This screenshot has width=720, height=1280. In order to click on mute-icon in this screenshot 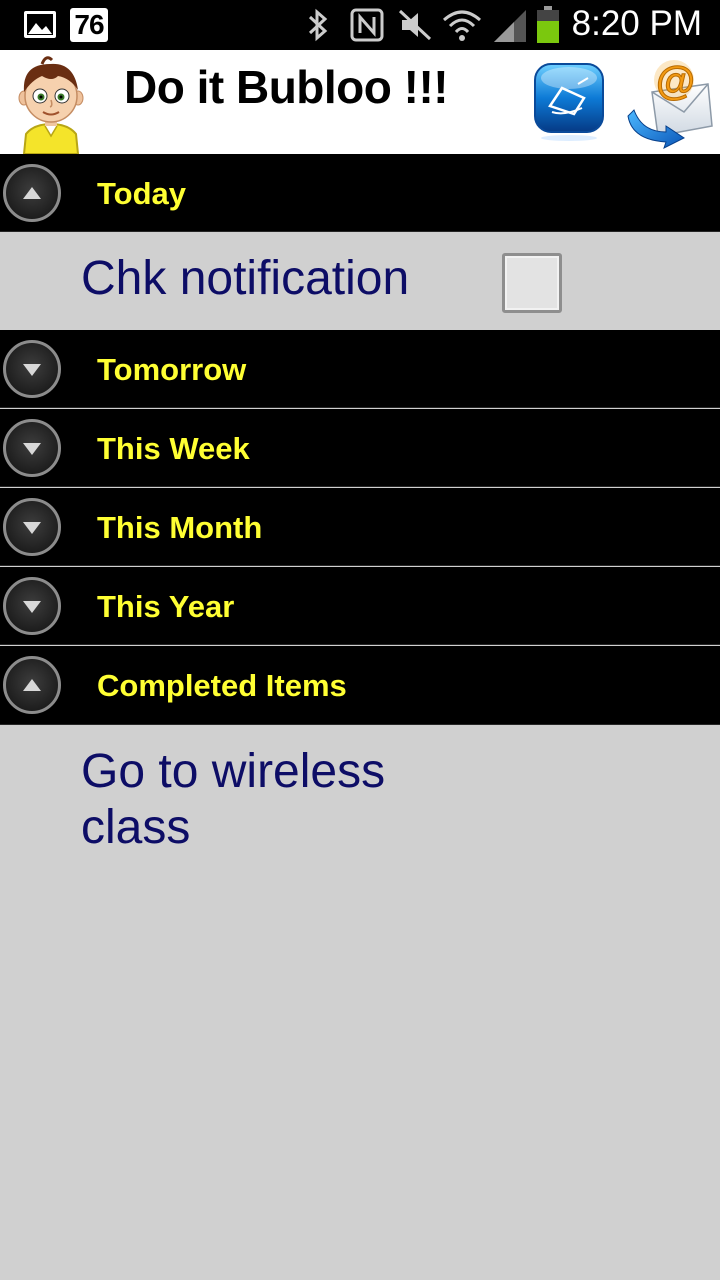, I will do `click(415, 25)`.